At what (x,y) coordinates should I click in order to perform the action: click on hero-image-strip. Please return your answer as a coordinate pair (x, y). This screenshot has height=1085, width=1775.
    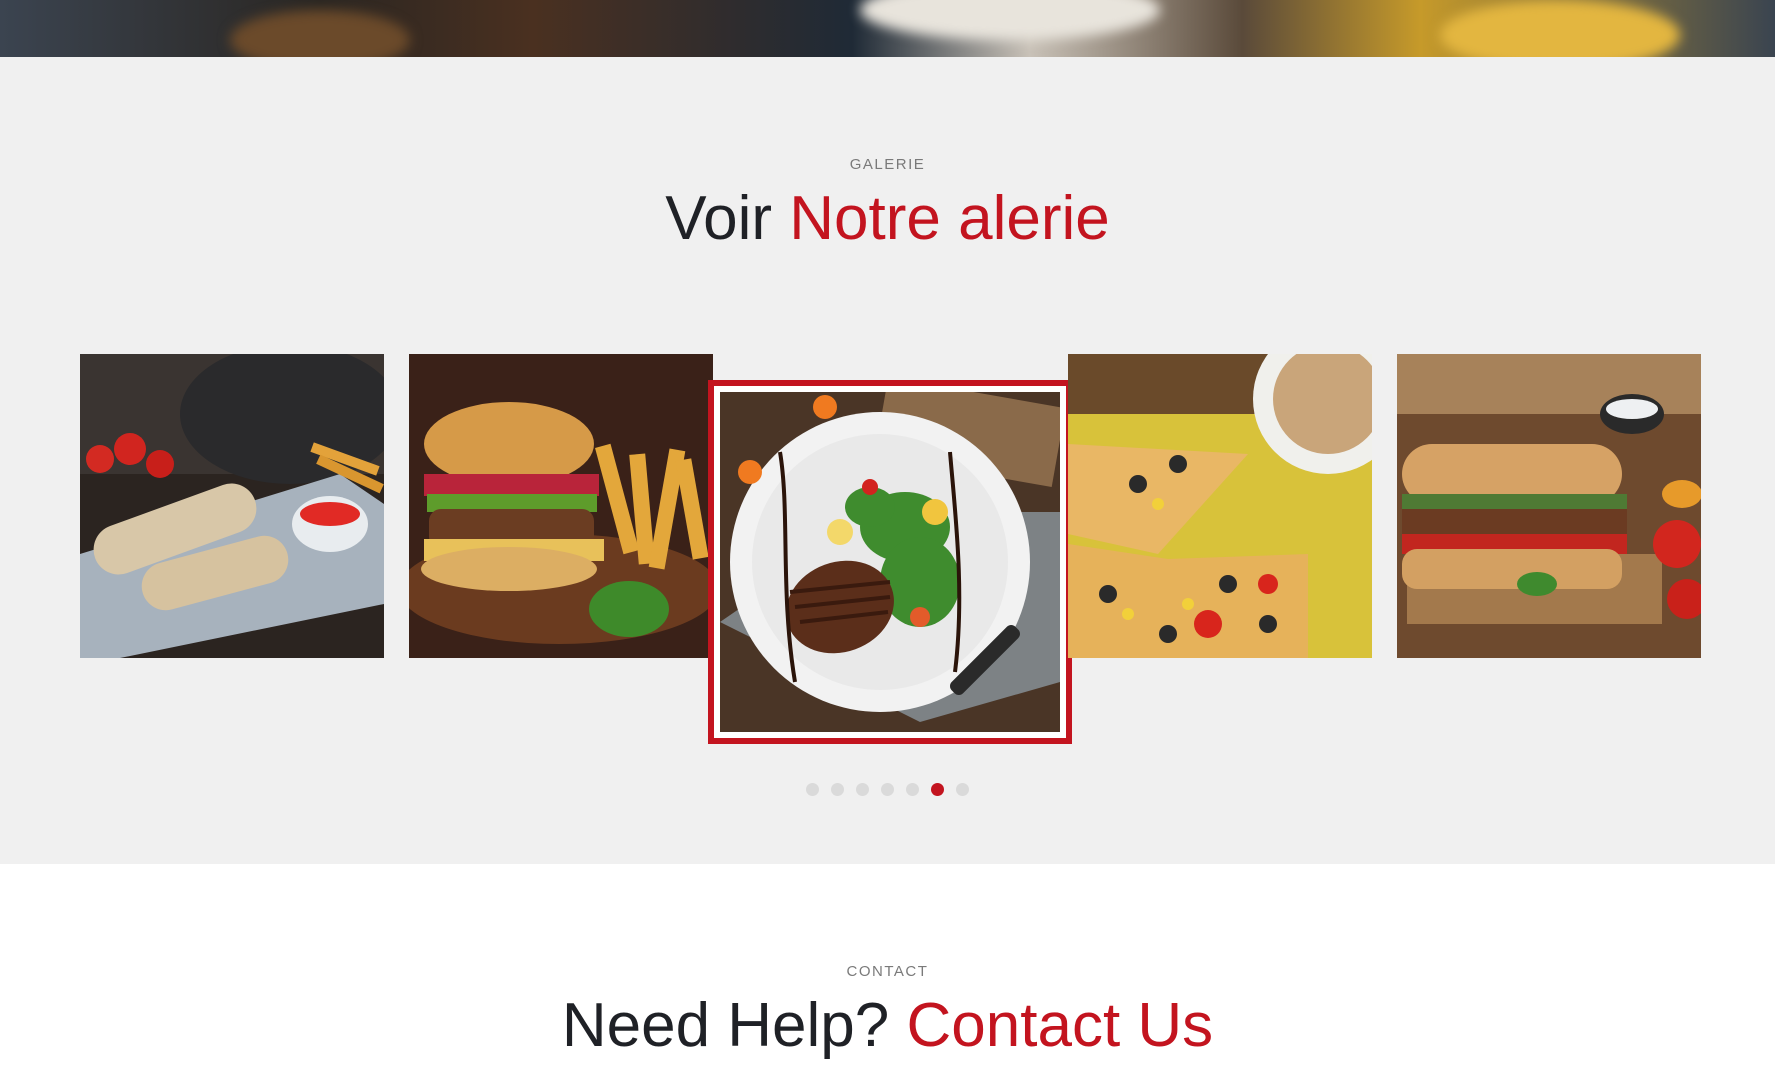
    Looking at the image, I should click on (887, 28).